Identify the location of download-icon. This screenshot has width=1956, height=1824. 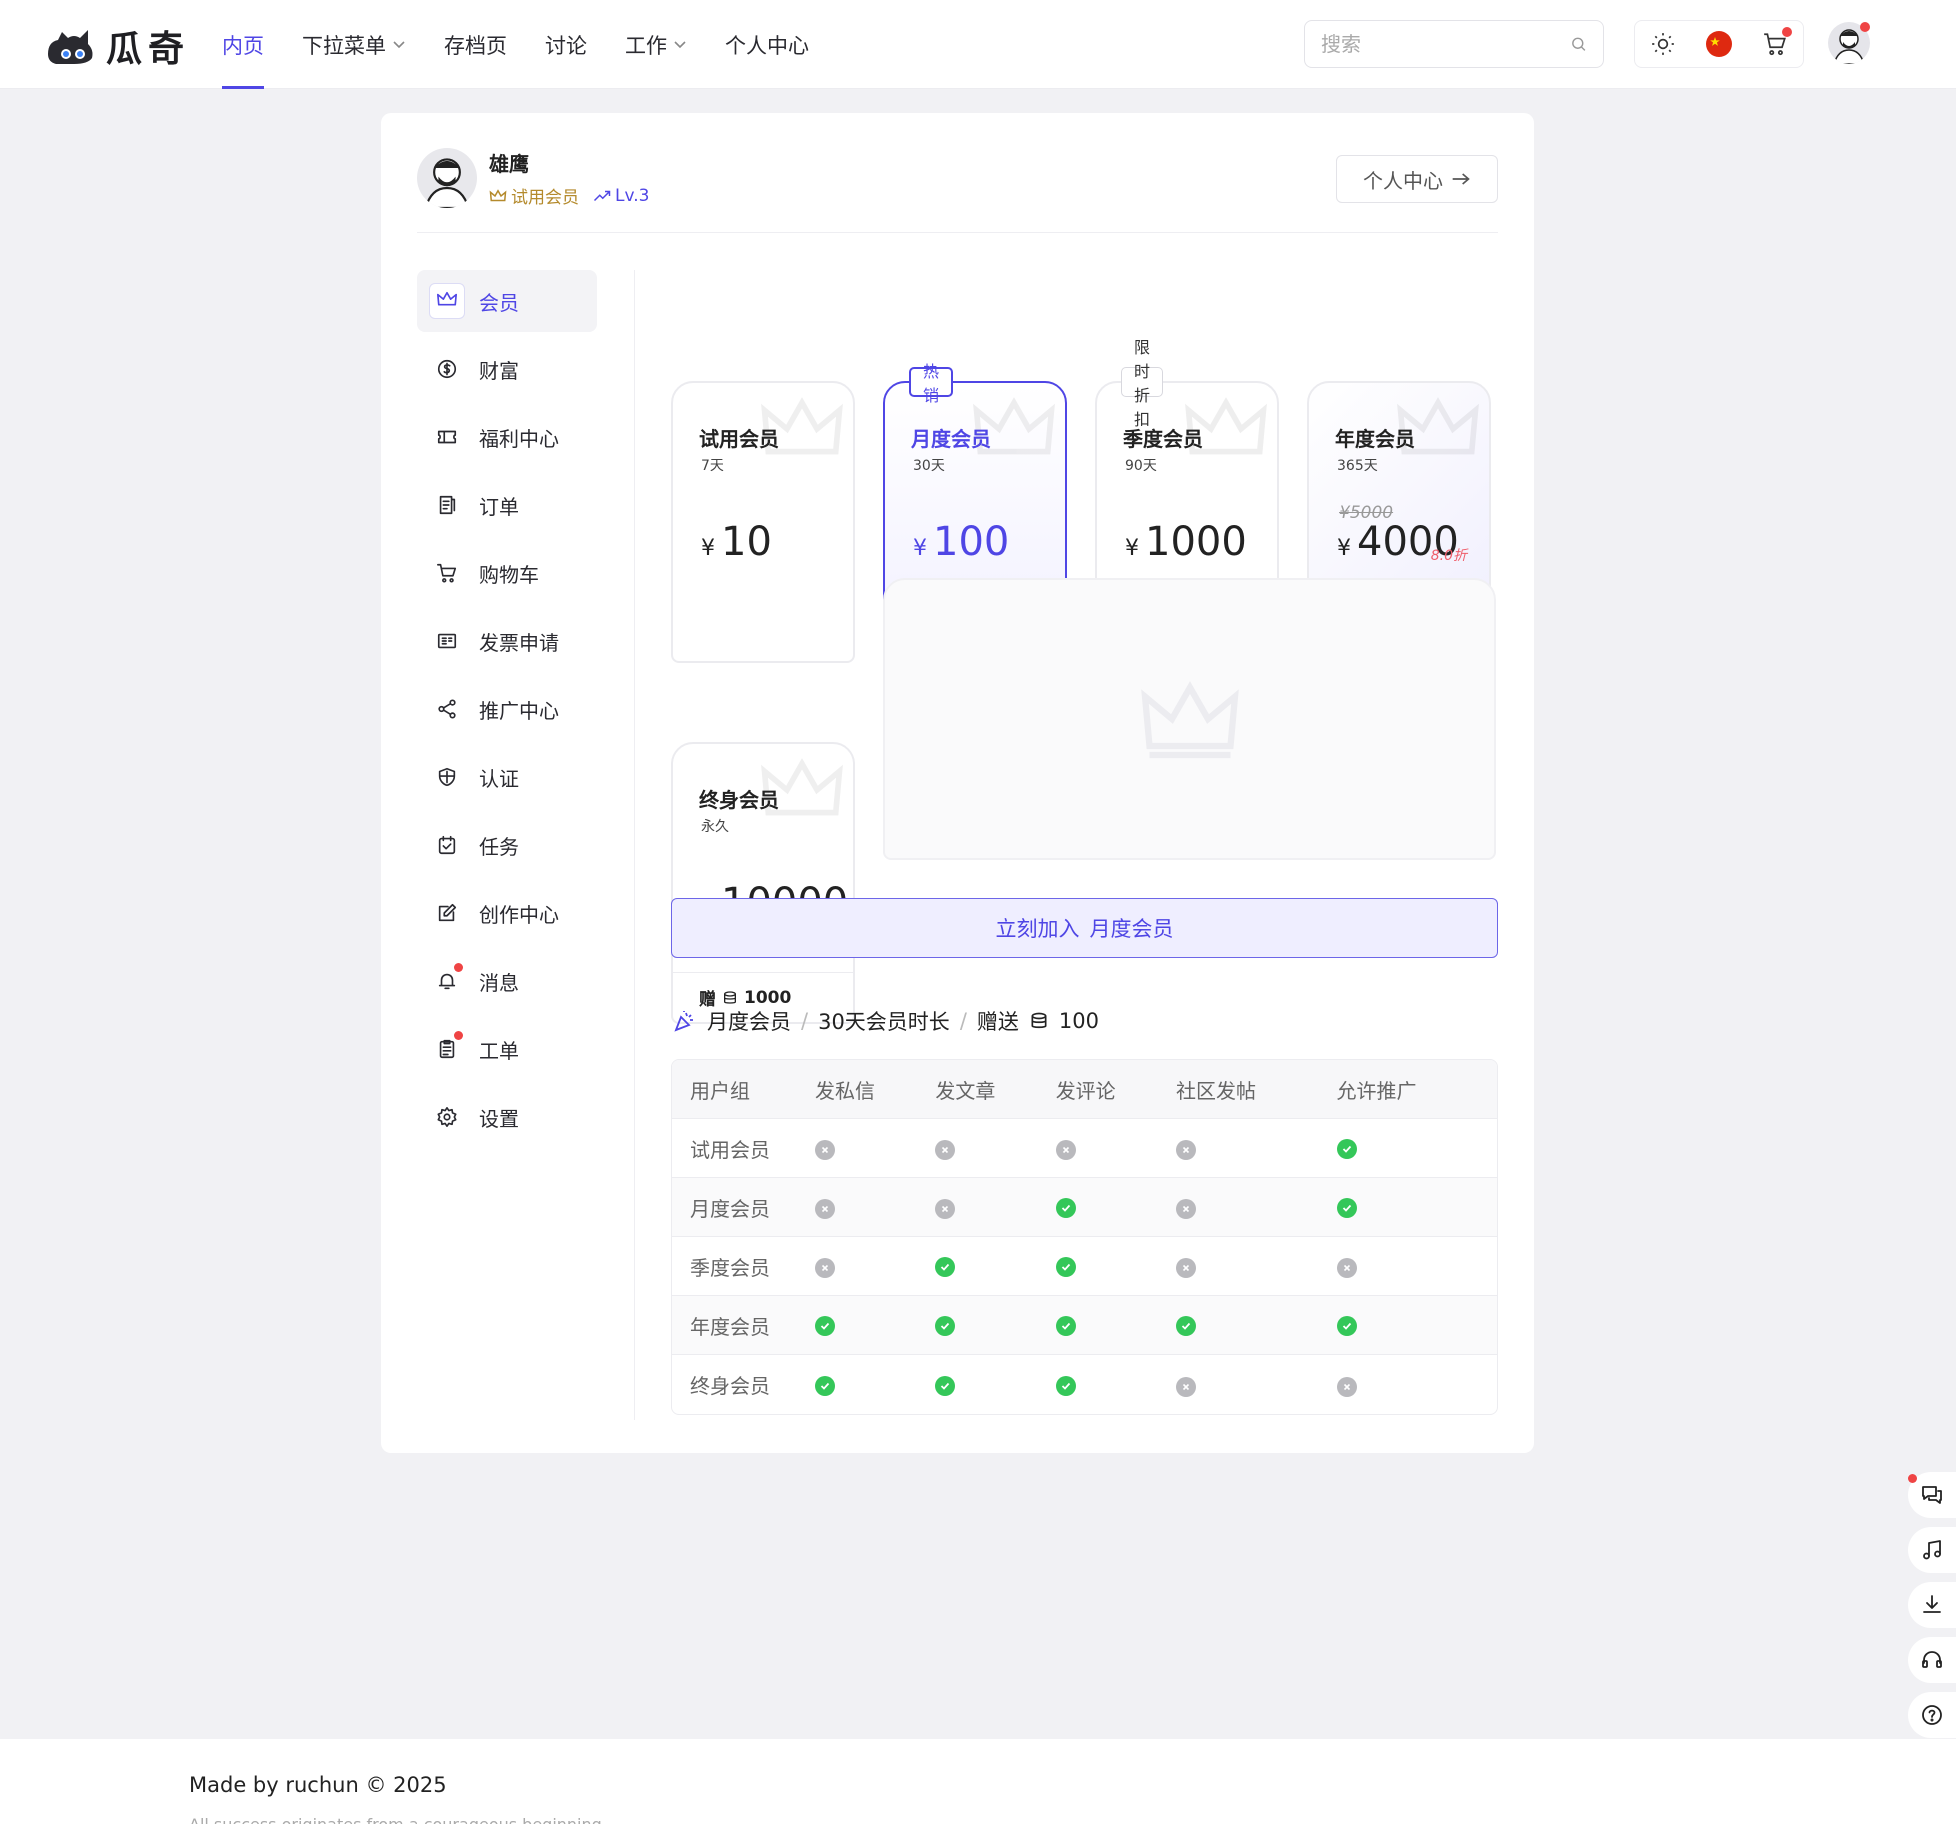
(1932, 1604).